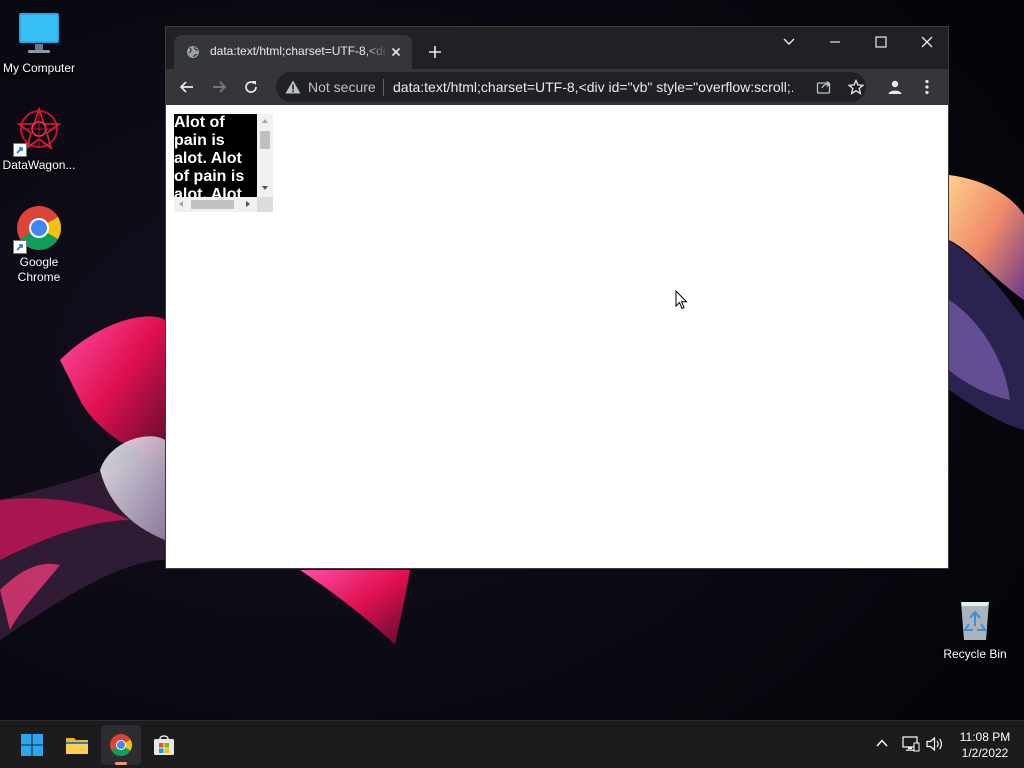 This screenshot has width=1024, height=768. I want to click on horizontal-scroll-thumb, so click(212, 204).